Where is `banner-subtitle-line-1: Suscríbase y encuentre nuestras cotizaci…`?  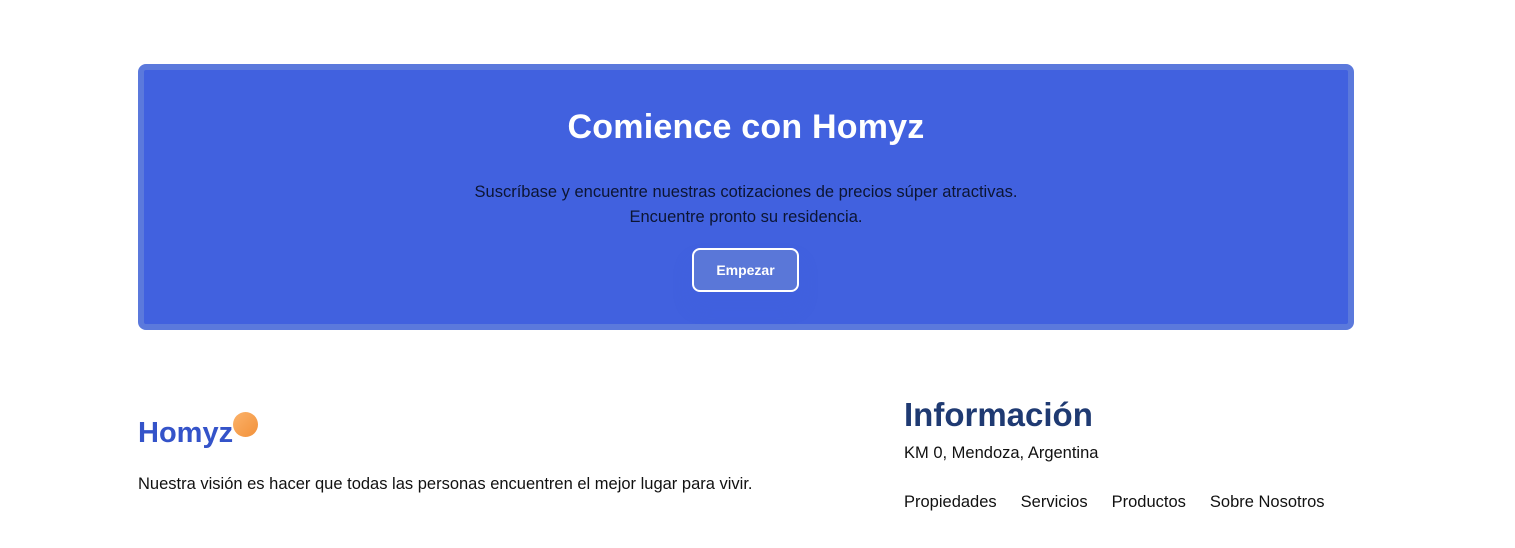 banner-subtitle-line-1: Suscríbase y encuentre nuestras cotizaci… is located at coordinates (746, 192).